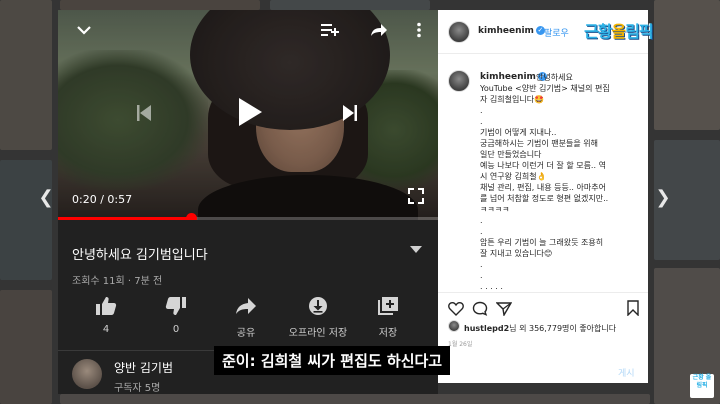  What do you see at coordinates (518, 132) in the screenshot?
I see `caption-line: 기범이 어떻게 지내나..` at bounding box center [518, 132].